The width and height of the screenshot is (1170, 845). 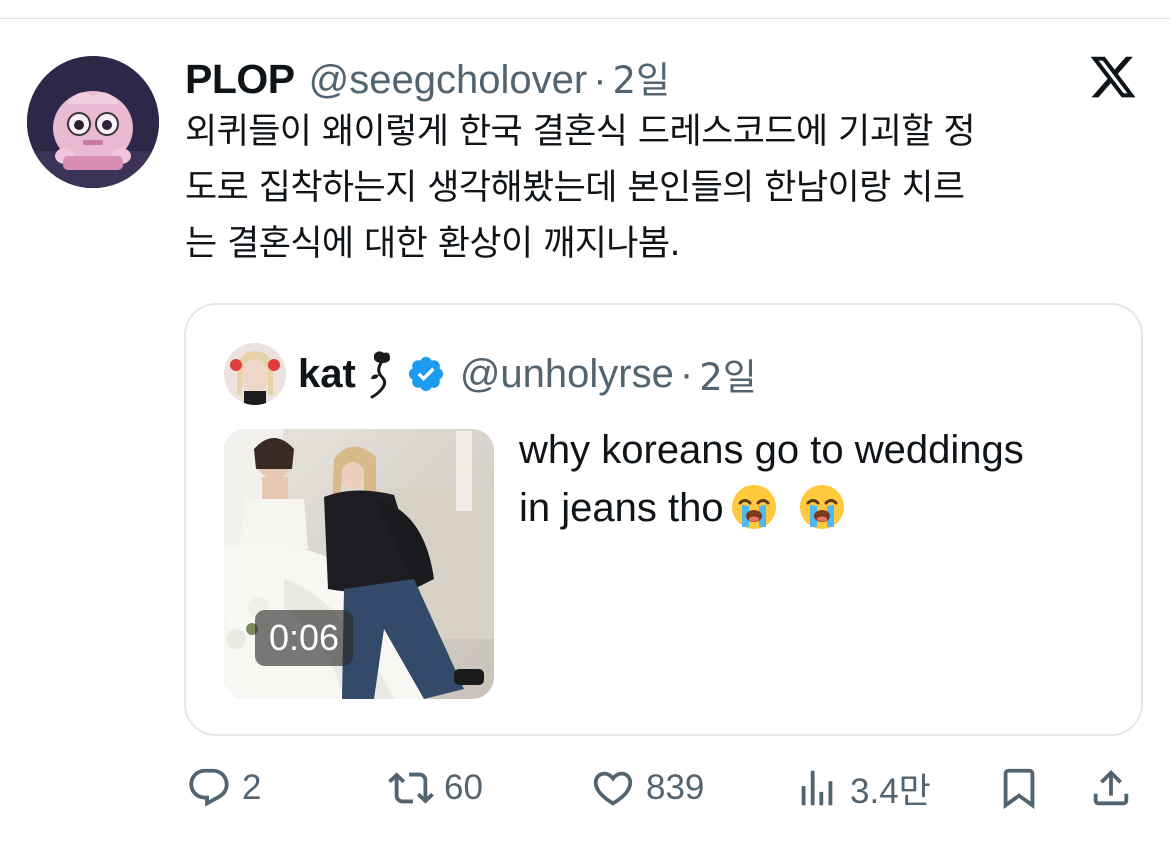 What do you see at coordinates (585, 18) in the screenshot?
I see `top-divider` at bounding box center [585, 18].